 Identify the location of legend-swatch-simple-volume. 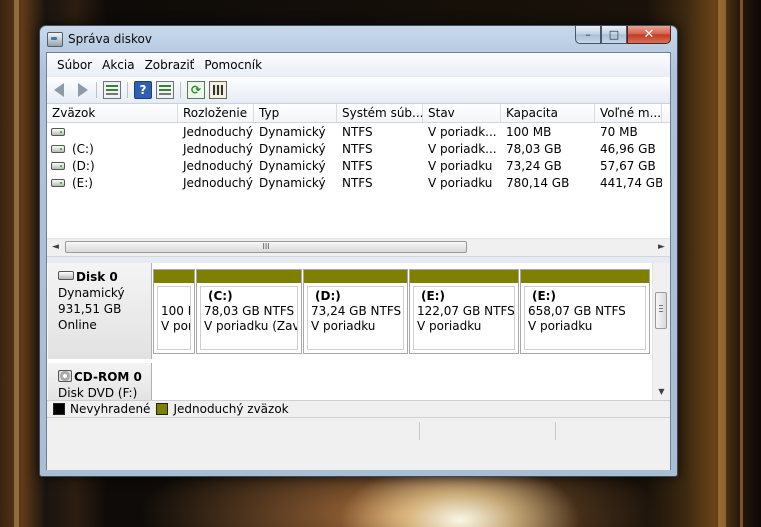
(162, 409).